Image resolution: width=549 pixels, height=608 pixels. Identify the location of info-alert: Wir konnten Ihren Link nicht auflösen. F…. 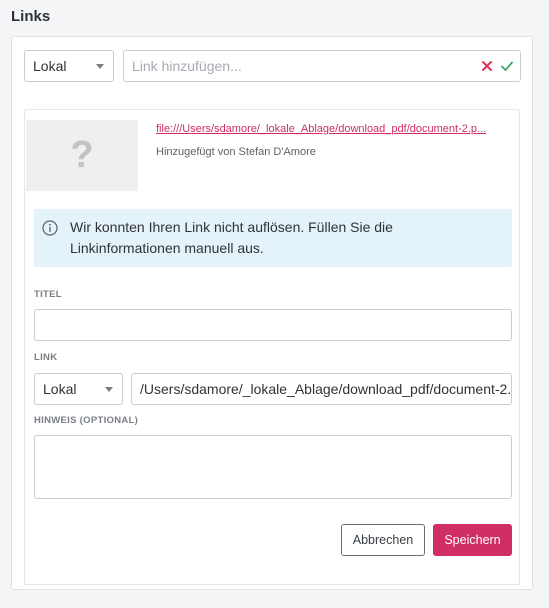
(273, 238).